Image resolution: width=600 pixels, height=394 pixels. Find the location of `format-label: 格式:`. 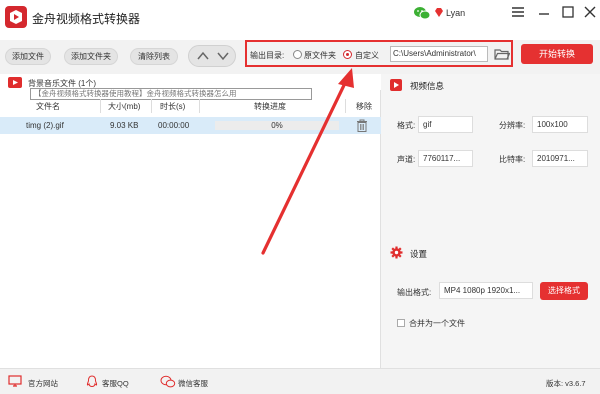

format-label: 格式: is located at coordinates (406, 125).